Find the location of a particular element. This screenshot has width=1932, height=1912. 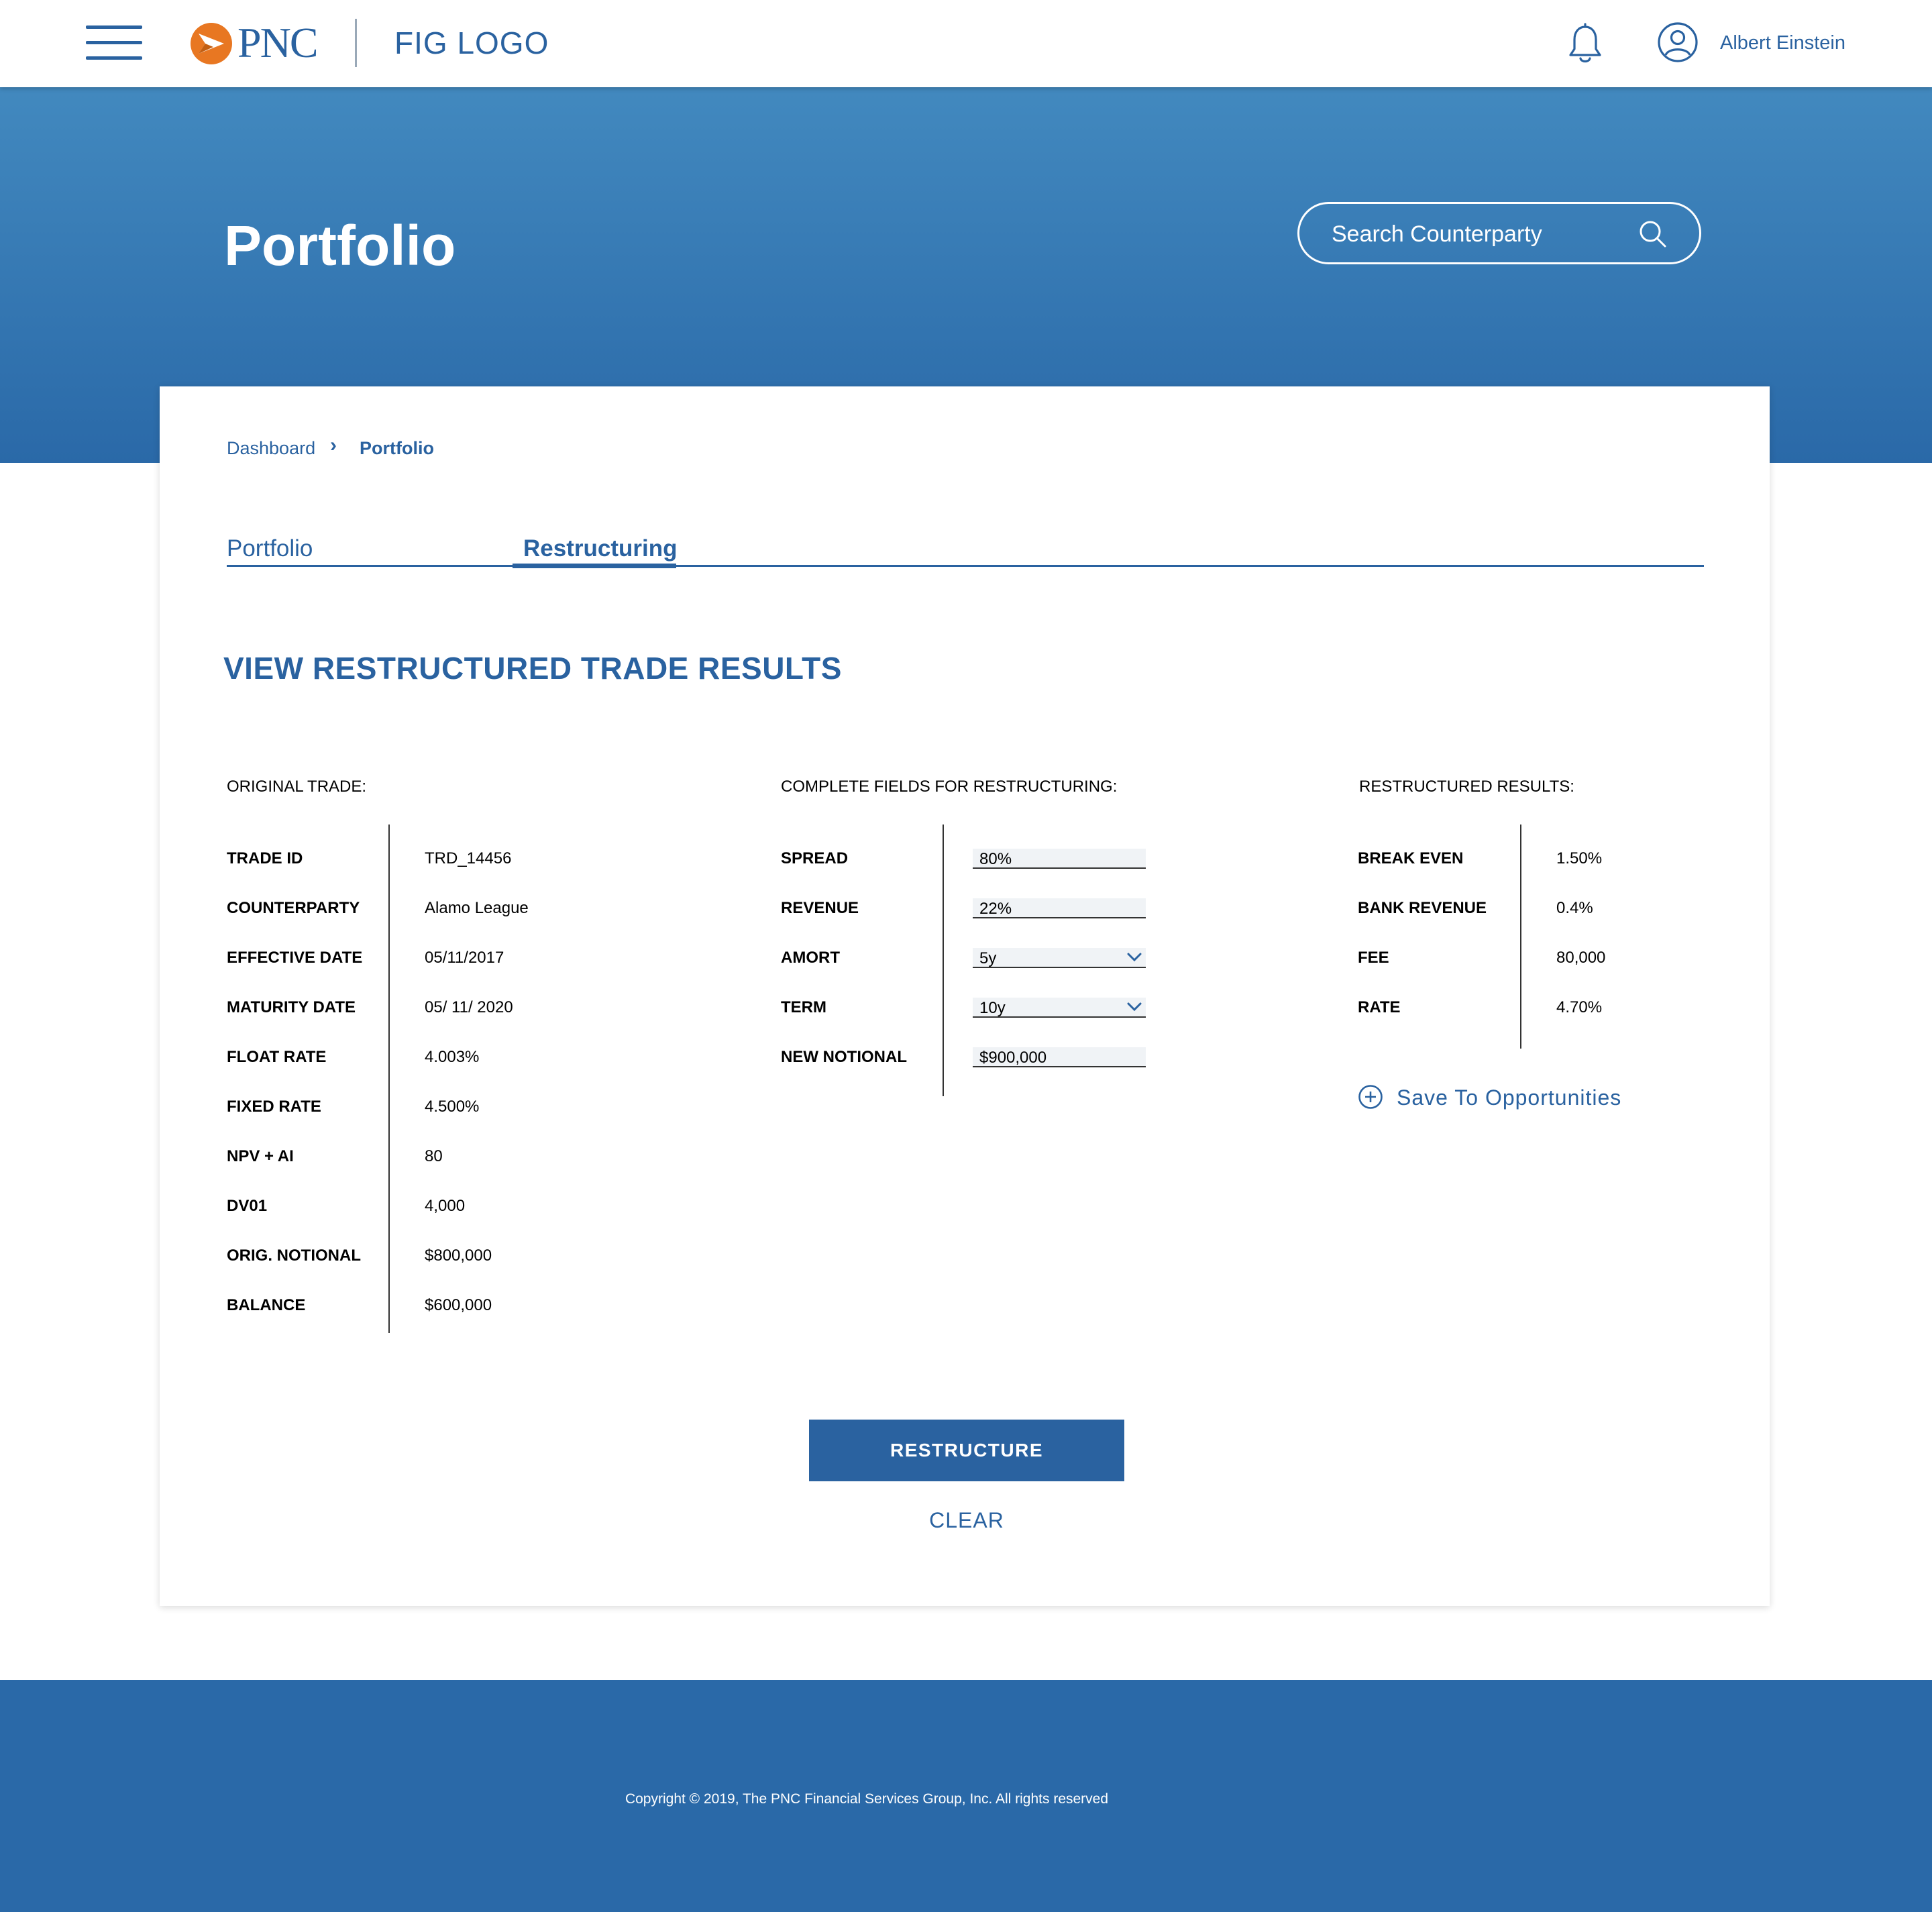

original-trade-heading: ORIGINAL TRADE: is located at coordinates (297, 787).